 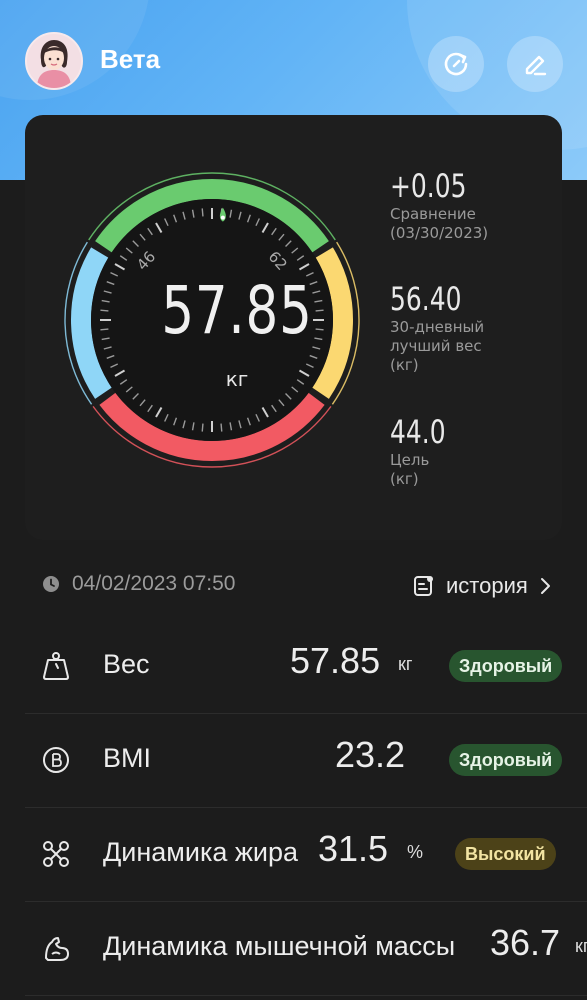 I want to click on history-link: история, so click(x=482, y=586).